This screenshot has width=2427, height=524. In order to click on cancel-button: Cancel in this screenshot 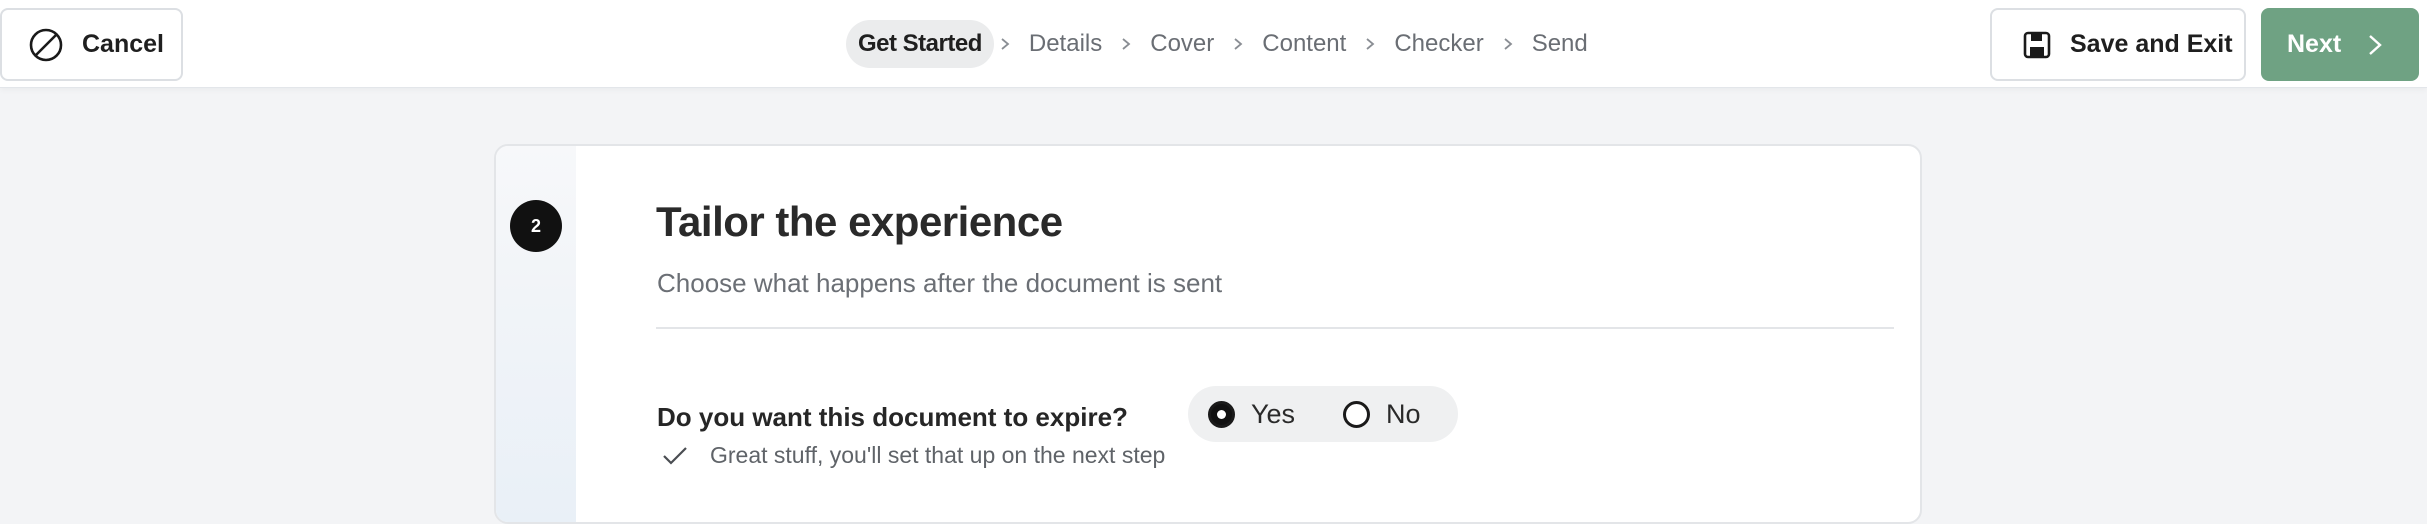, I will do `click(91, 44)`.